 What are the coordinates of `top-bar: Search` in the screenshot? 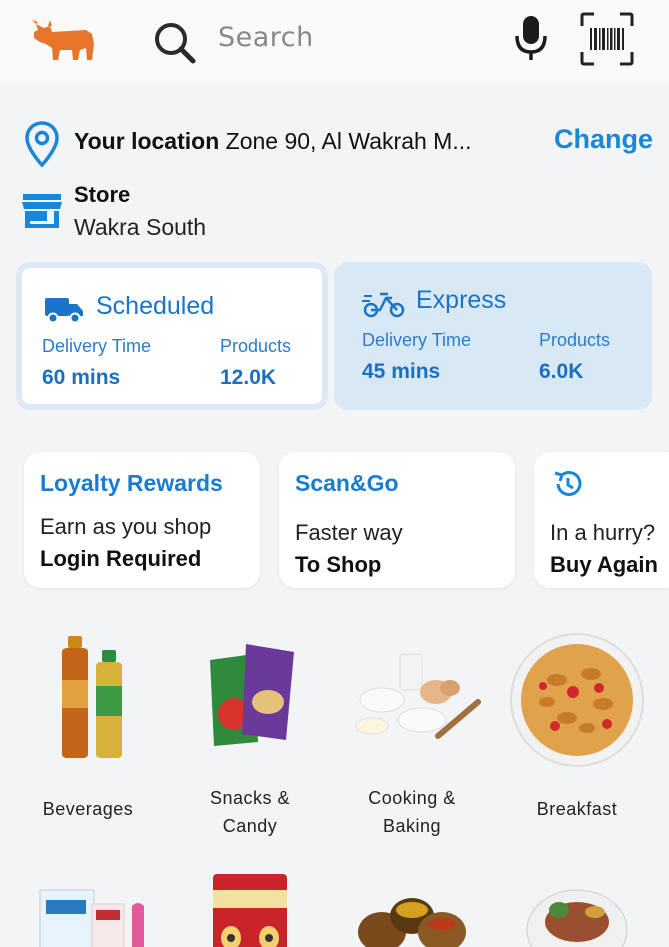 It's located at (334, 41).